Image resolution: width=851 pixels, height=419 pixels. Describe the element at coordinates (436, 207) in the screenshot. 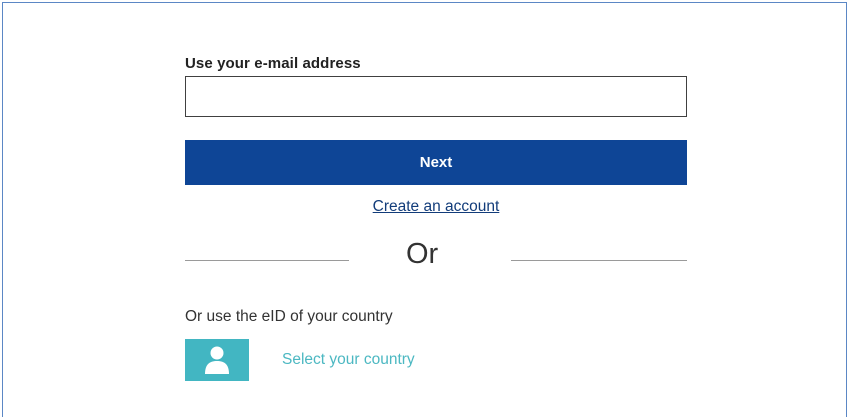

I see `create-account-link: Create an account` at that location.